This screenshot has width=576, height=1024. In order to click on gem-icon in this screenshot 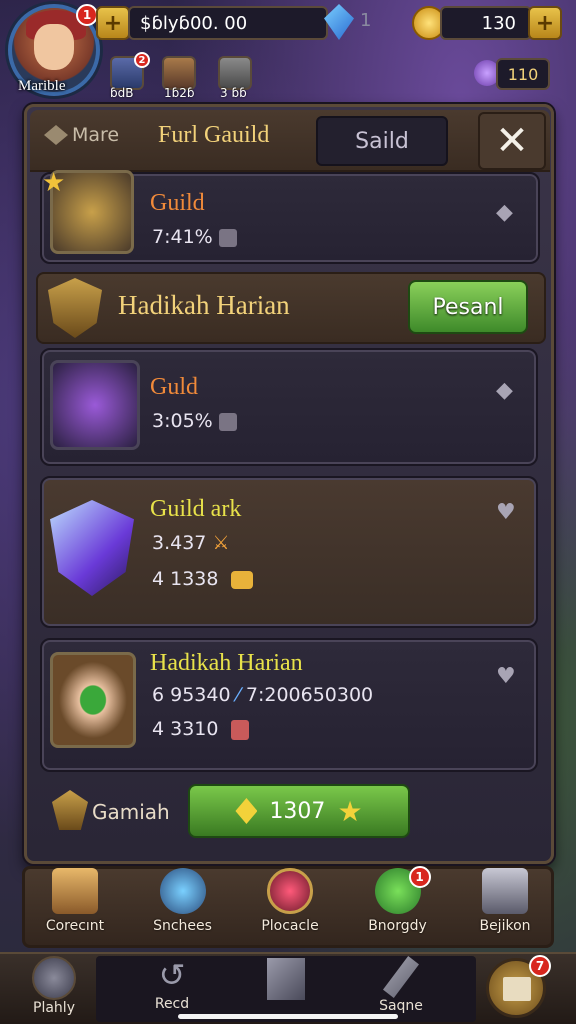, I will do `click(339, 22)`.